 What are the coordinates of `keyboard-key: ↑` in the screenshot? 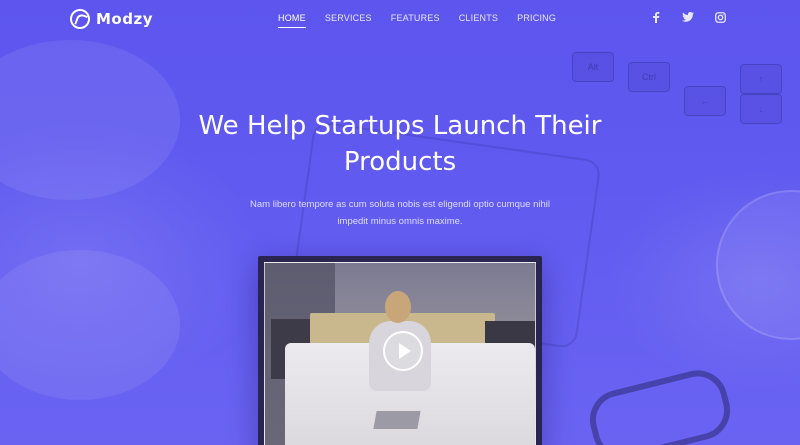 It's located at (761, 79).